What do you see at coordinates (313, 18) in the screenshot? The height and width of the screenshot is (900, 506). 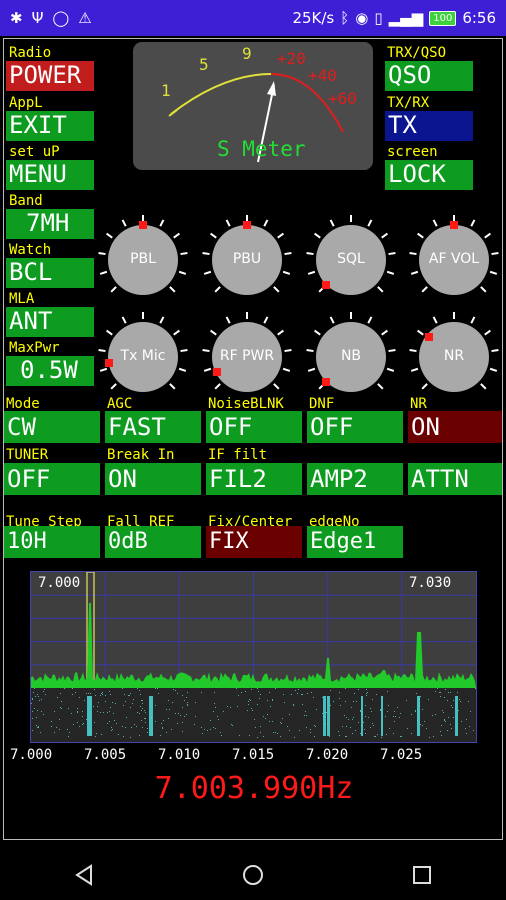 I see `network-speed: 25K/s` at bounding box center [313, 18].